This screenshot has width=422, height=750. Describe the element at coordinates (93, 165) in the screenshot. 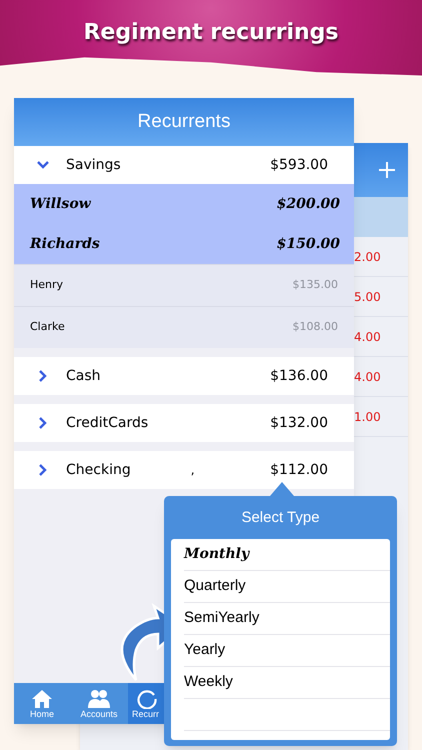

I see `account-name: Savings` at that location.